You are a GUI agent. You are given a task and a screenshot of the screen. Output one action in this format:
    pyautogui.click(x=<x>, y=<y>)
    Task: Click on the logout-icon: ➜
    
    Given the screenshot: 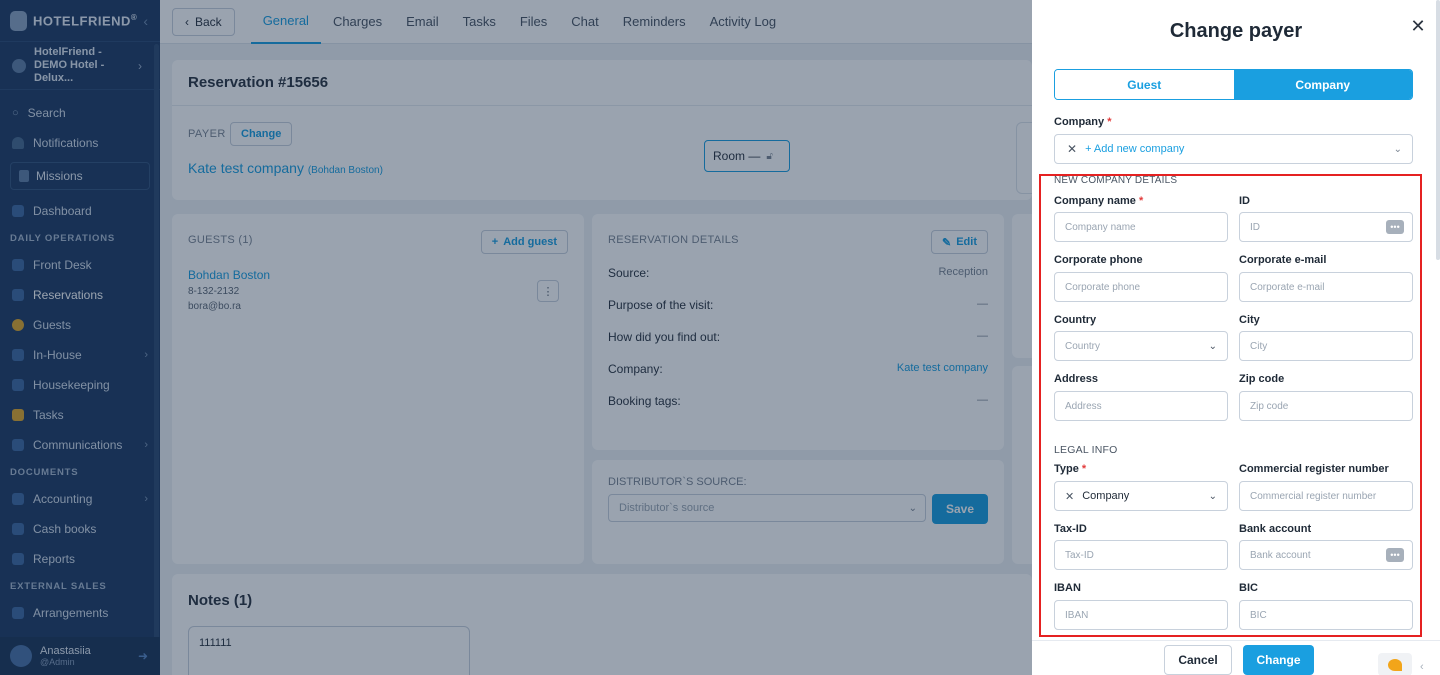 What is the action you would take?
    pyautogui.click(x=143, y=656)
    